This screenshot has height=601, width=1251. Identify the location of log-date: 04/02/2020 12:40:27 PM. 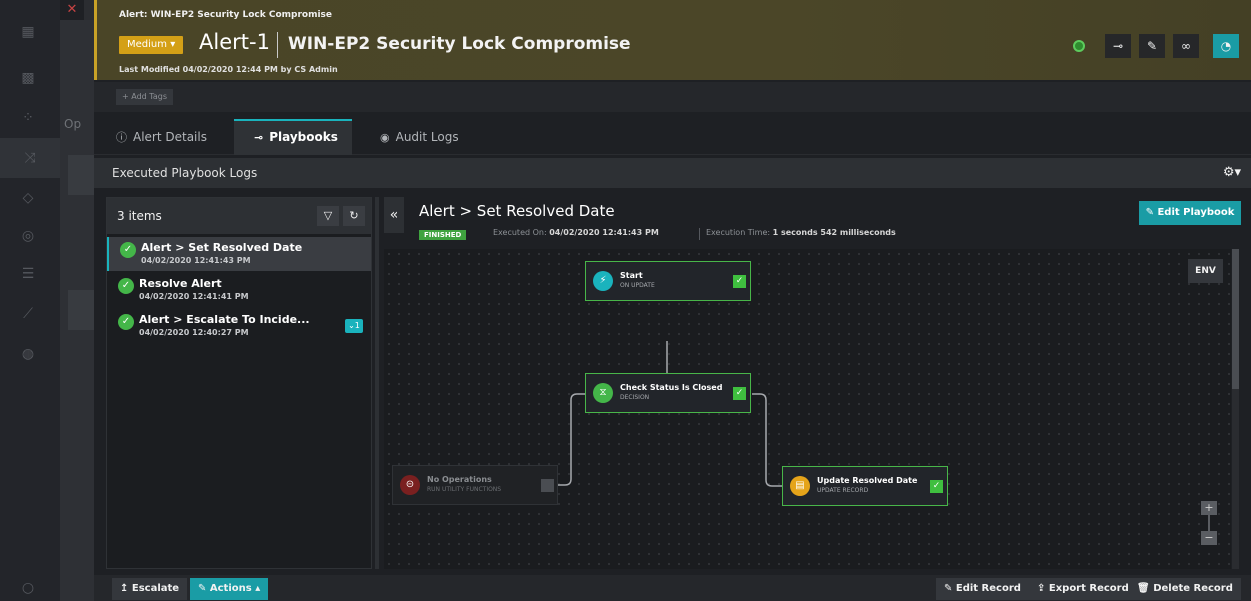
(194, 332).